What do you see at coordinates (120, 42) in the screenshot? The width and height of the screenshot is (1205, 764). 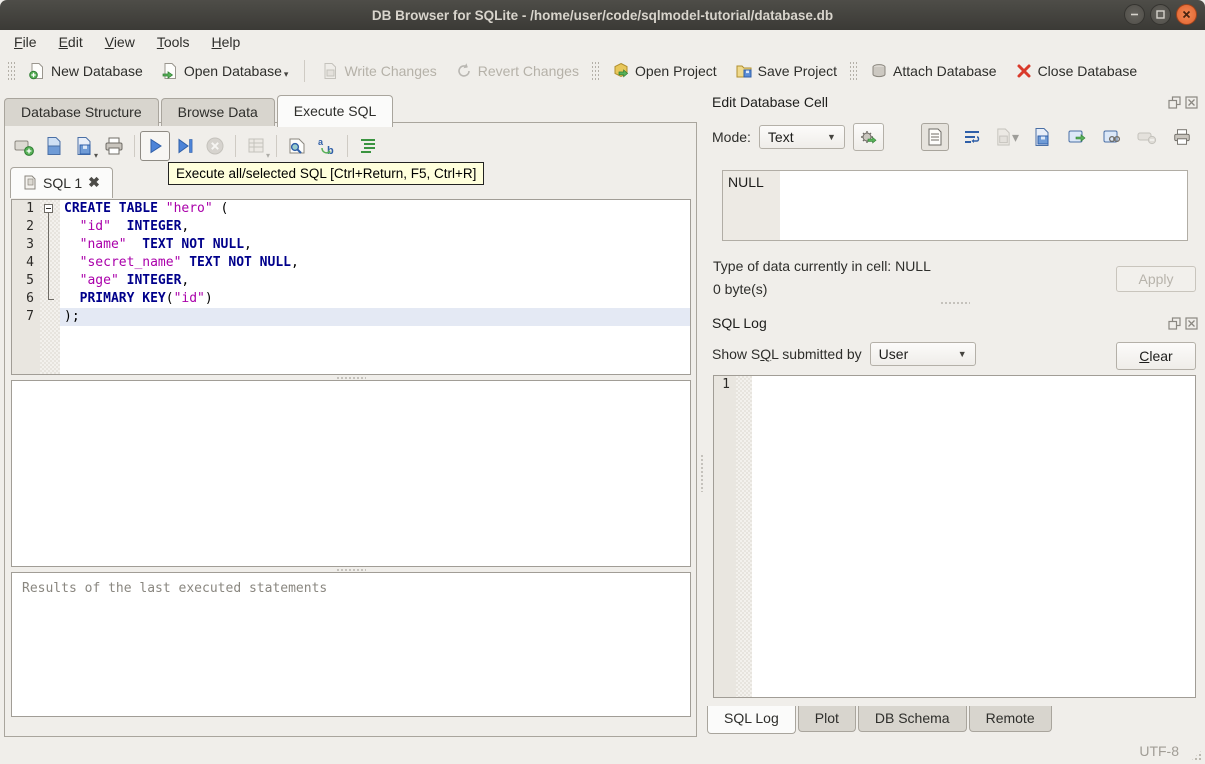 I see `menu-view: View` at bounding box center [120, 42].